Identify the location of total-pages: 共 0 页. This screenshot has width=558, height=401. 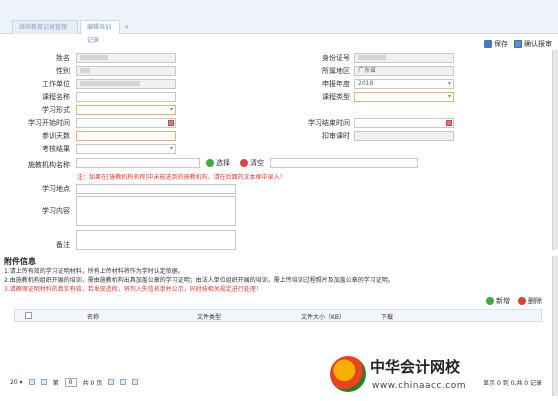
(92, 383).